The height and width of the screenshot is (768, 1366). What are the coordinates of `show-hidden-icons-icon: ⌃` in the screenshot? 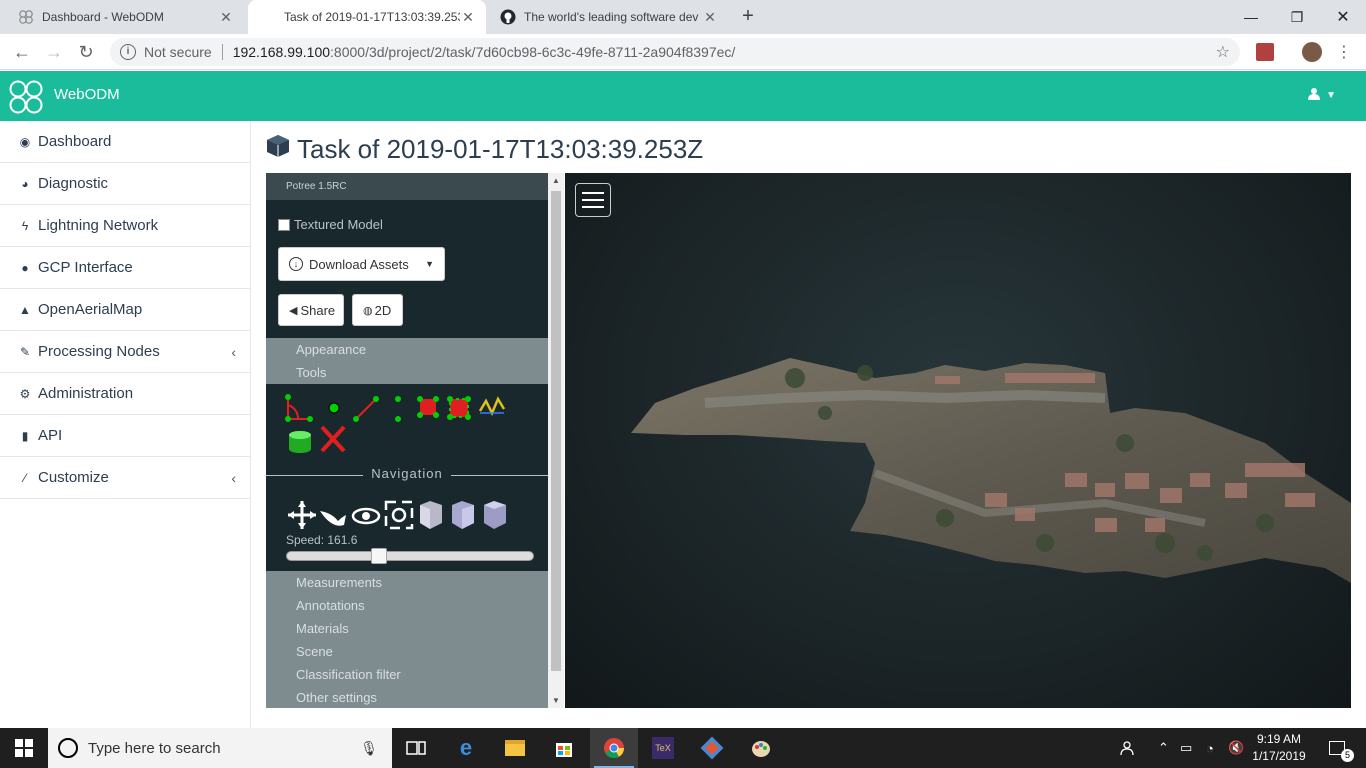 It's located at (1163, 748).